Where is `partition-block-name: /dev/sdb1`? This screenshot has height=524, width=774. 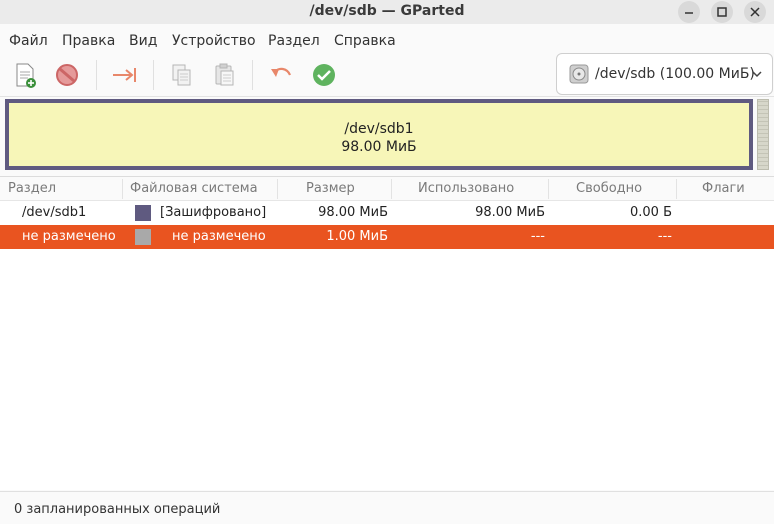
partition-block-name: /dev/sdb1 is located at coordinates (379, 129).